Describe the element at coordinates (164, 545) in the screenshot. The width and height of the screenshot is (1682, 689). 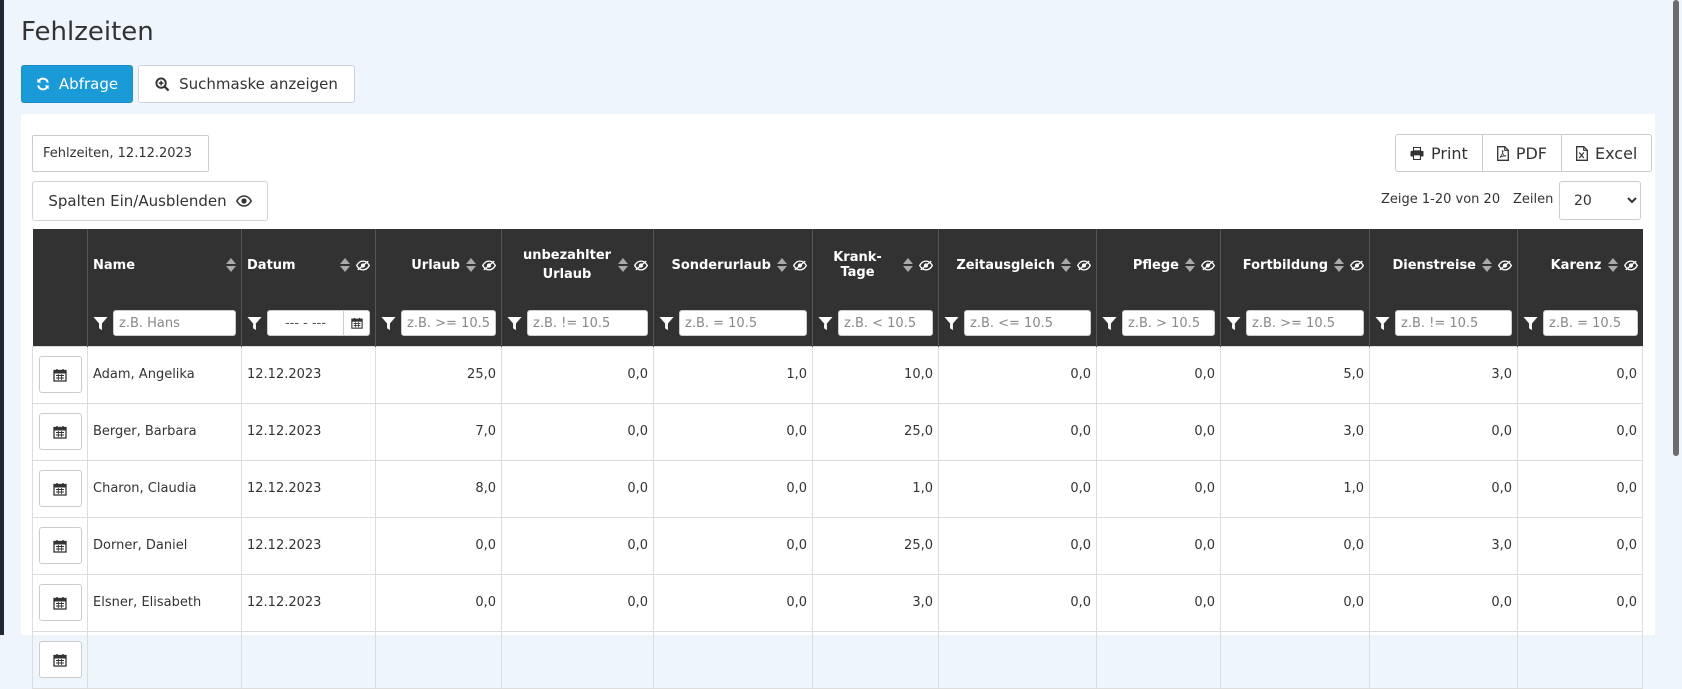
I see `cell-name: Dorner, Daniel` at that location.